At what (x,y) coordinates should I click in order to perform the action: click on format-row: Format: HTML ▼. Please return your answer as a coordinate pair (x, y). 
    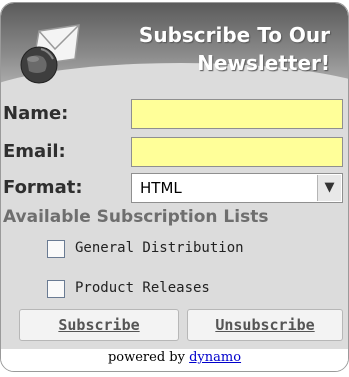
    Looking at the image, I should click on (174, 189).